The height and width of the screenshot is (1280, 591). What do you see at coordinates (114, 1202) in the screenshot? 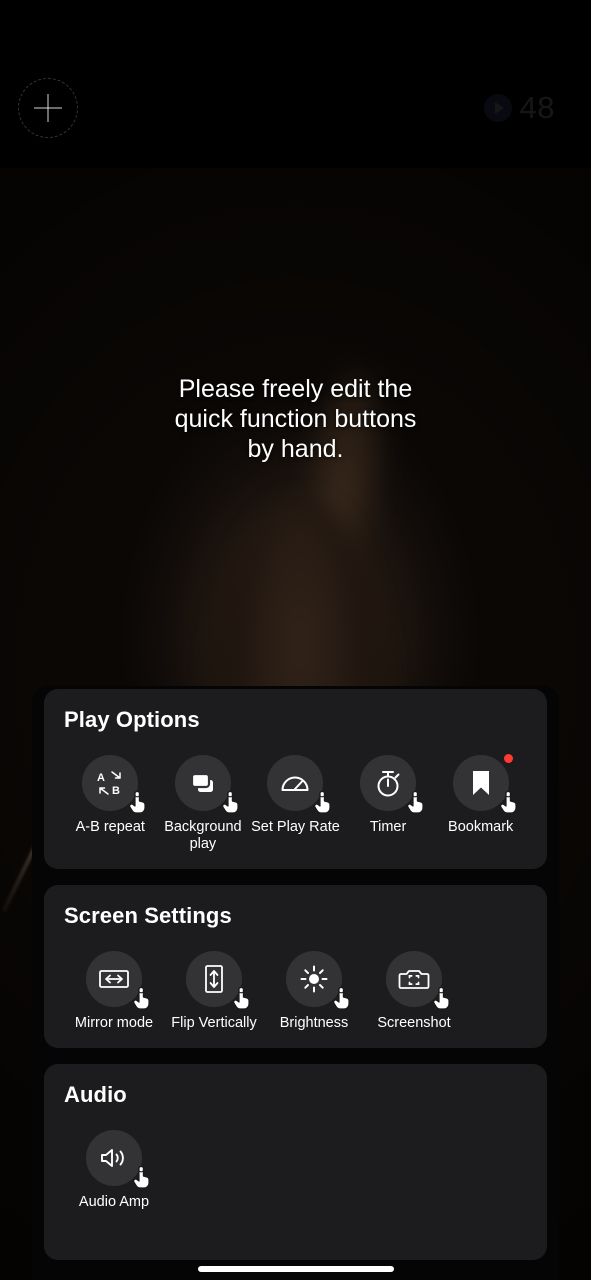
I see `quick-button-label: Audio Amp` at bounding box center [114, 1202].